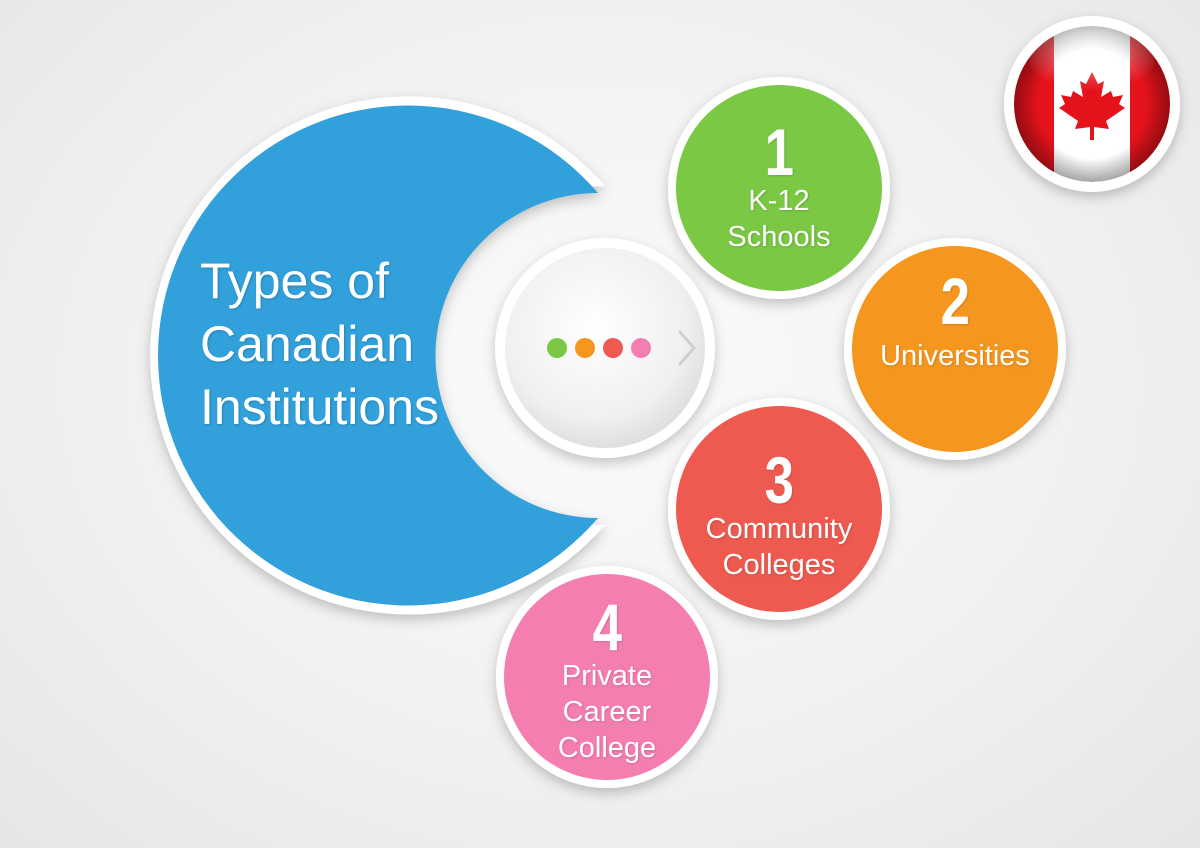 The image size is (1200, 848). I want to click on title-line-3: Institutions, so click(320, 407).